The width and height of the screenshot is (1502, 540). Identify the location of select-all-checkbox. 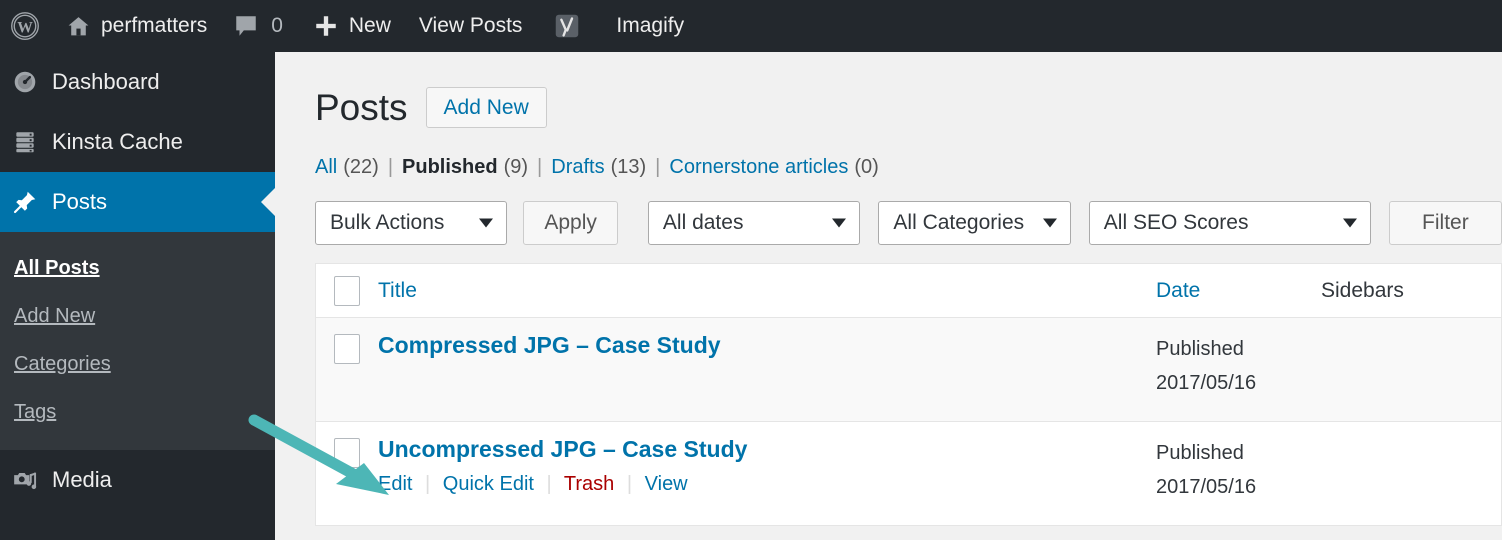
(347, 290).